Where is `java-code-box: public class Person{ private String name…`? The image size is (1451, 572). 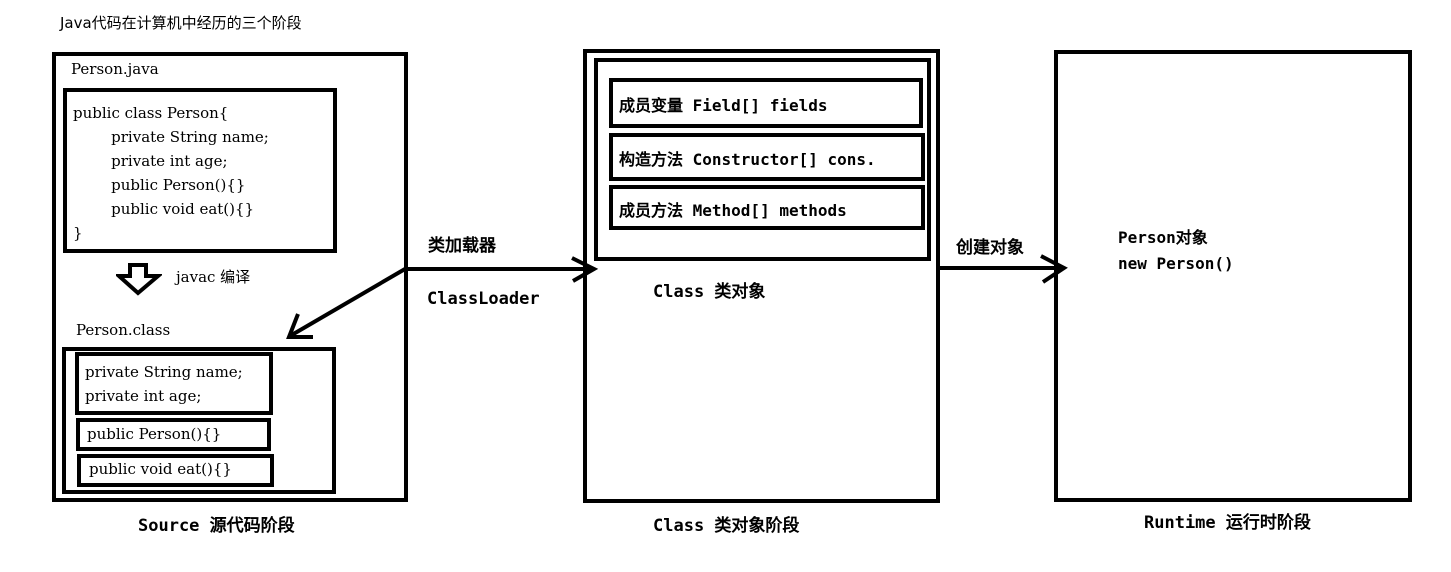 java-code-box: public class Person{ private String name… is located at coordinates (200, 170).